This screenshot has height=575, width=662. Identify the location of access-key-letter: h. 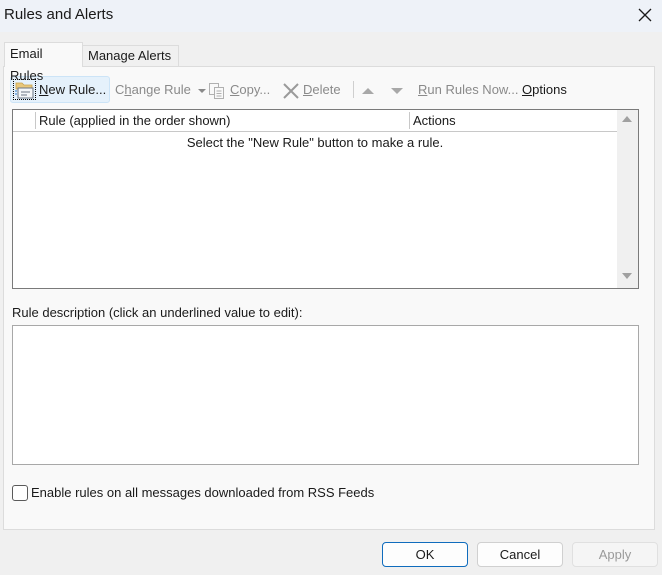
(128, 89).